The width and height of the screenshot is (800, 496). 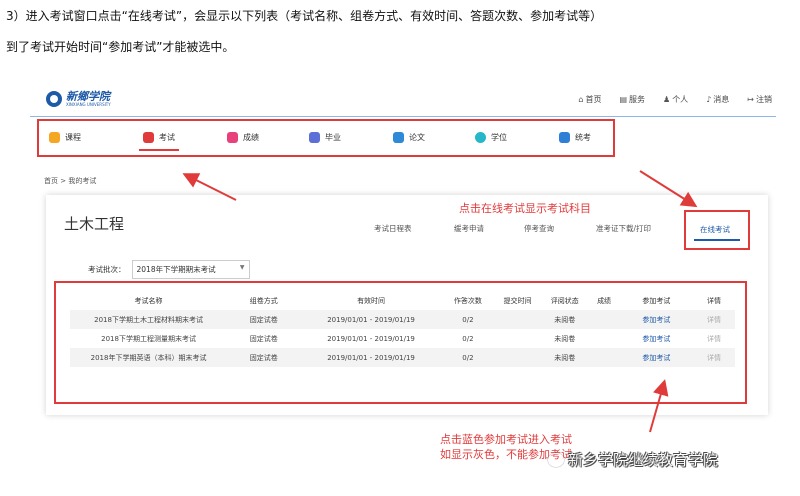 What do you see at coordinates (575, 137) in the screenshot?
I see `module-tab-unified-exam: 统考` at bounding box center [575, 137].